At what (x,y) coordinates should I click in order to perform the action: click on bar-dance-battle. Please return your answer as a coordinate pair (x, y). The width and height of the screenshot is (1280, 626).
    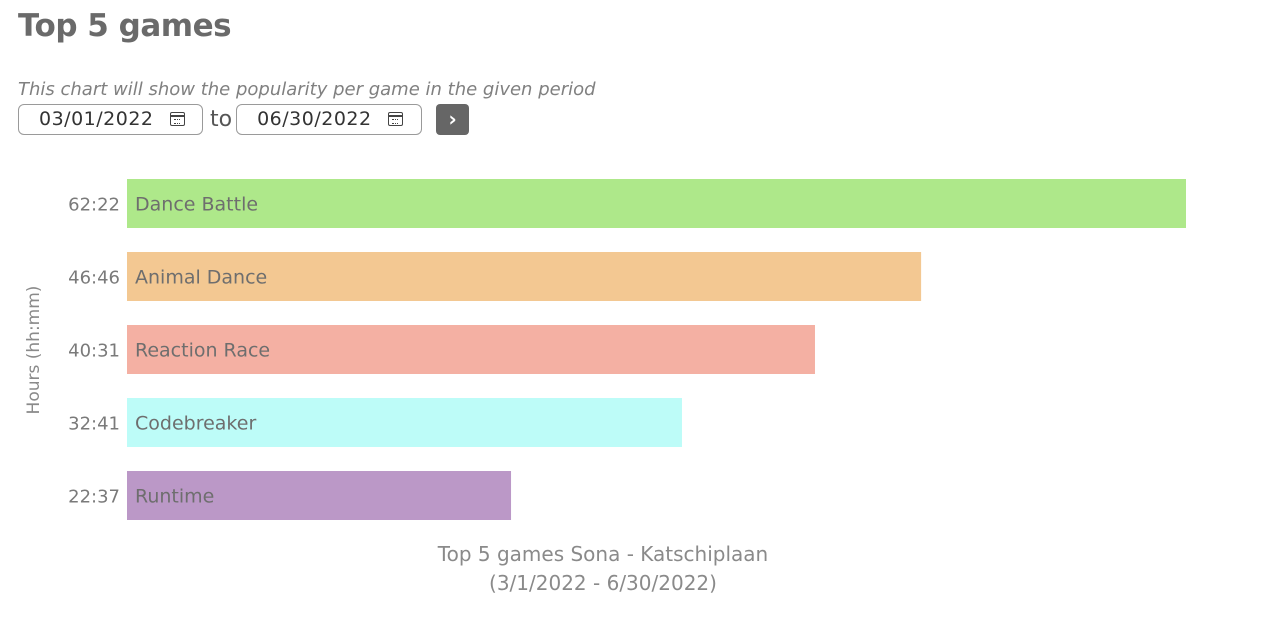
    Looking at the image, I should click on (656, 203).